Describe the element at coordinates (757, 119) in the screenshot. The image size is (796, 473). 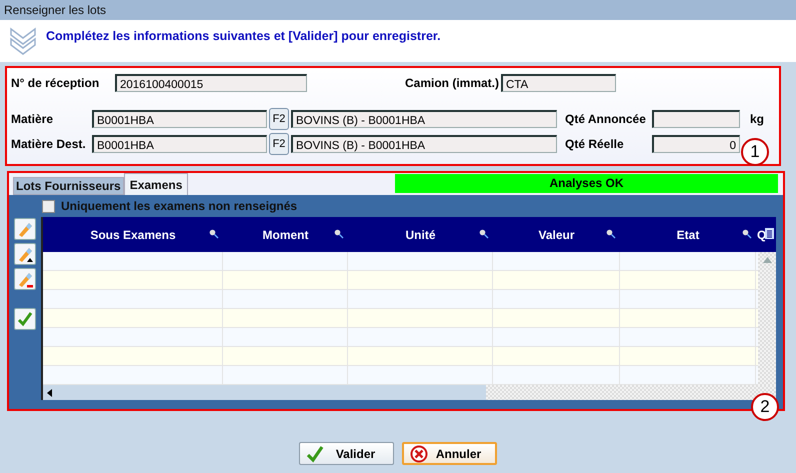
I see `unit-label: kg` at that location.